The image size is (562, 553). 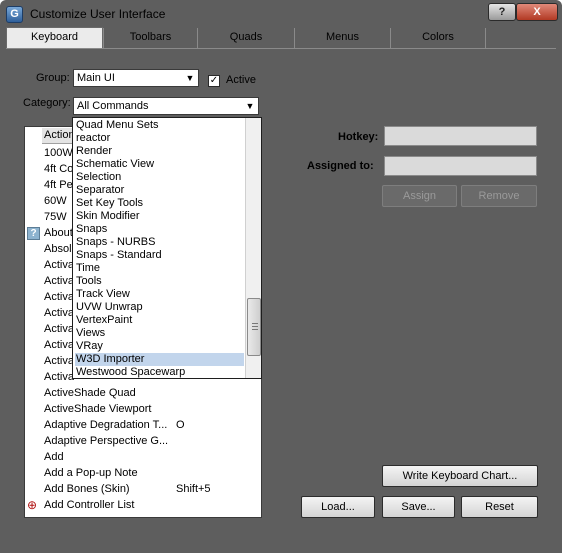 I want to click on app-icon: G, so click(x=14, y=14).